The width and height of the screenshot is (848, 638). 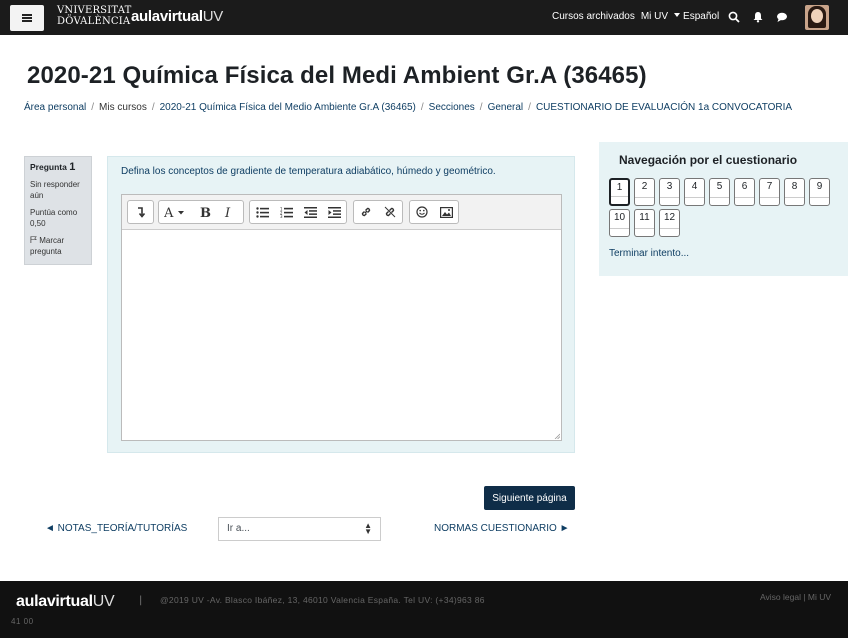 I want to click on link-icon, so click(x=366, y=212).